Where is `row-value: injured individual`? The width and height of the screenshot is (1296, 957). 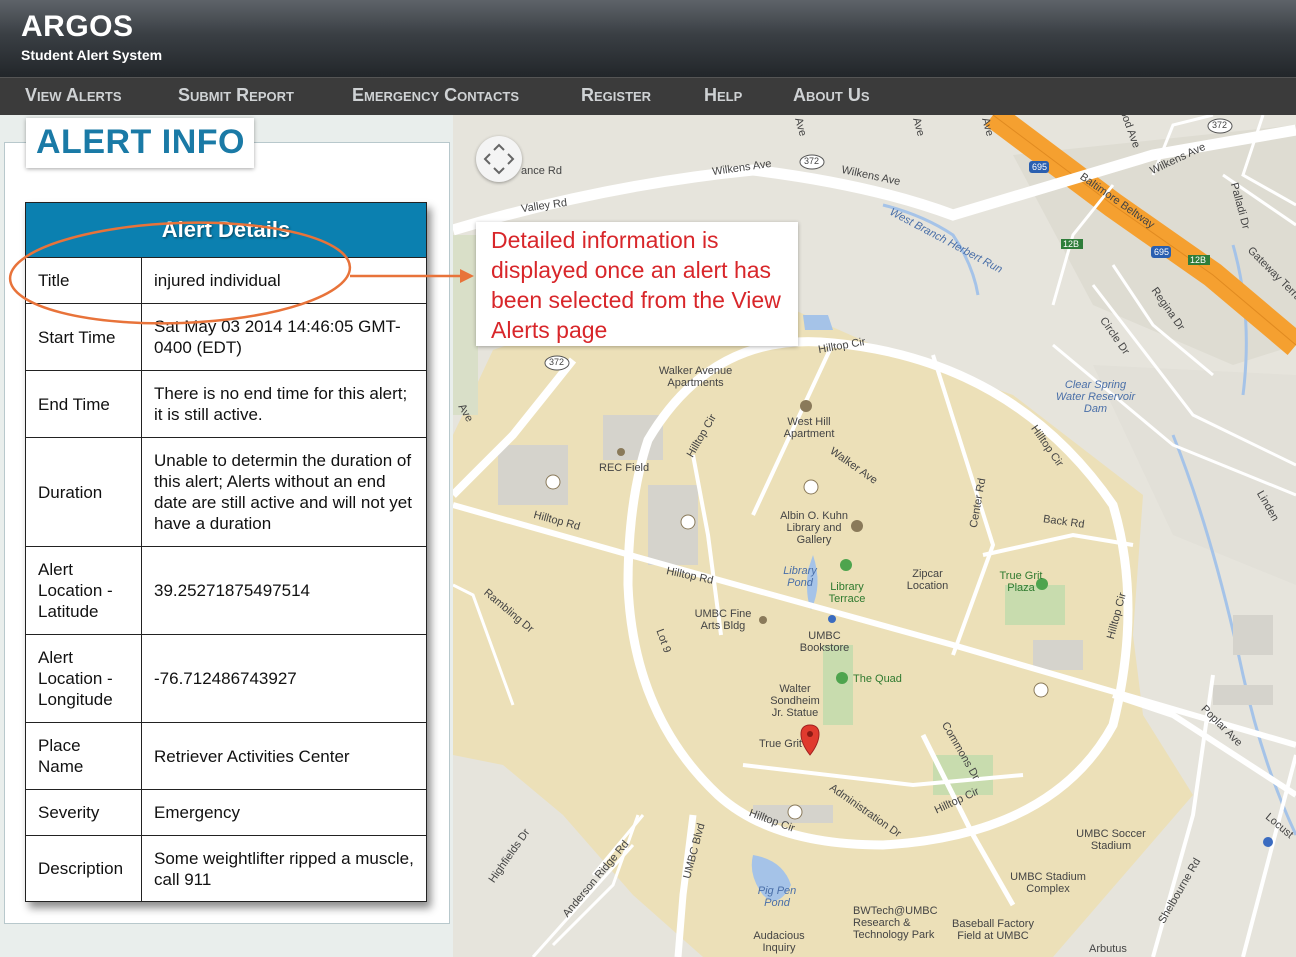 row-value: injured individual is located at coordinates (284, 280).